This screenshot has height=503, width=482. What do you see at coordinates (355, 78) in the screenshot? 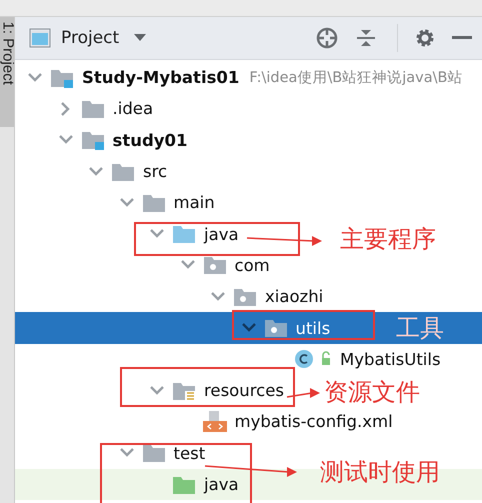
I see `module-path: F:\idea使用\B站狂神说java\B站` at bounding box center [355, 78].